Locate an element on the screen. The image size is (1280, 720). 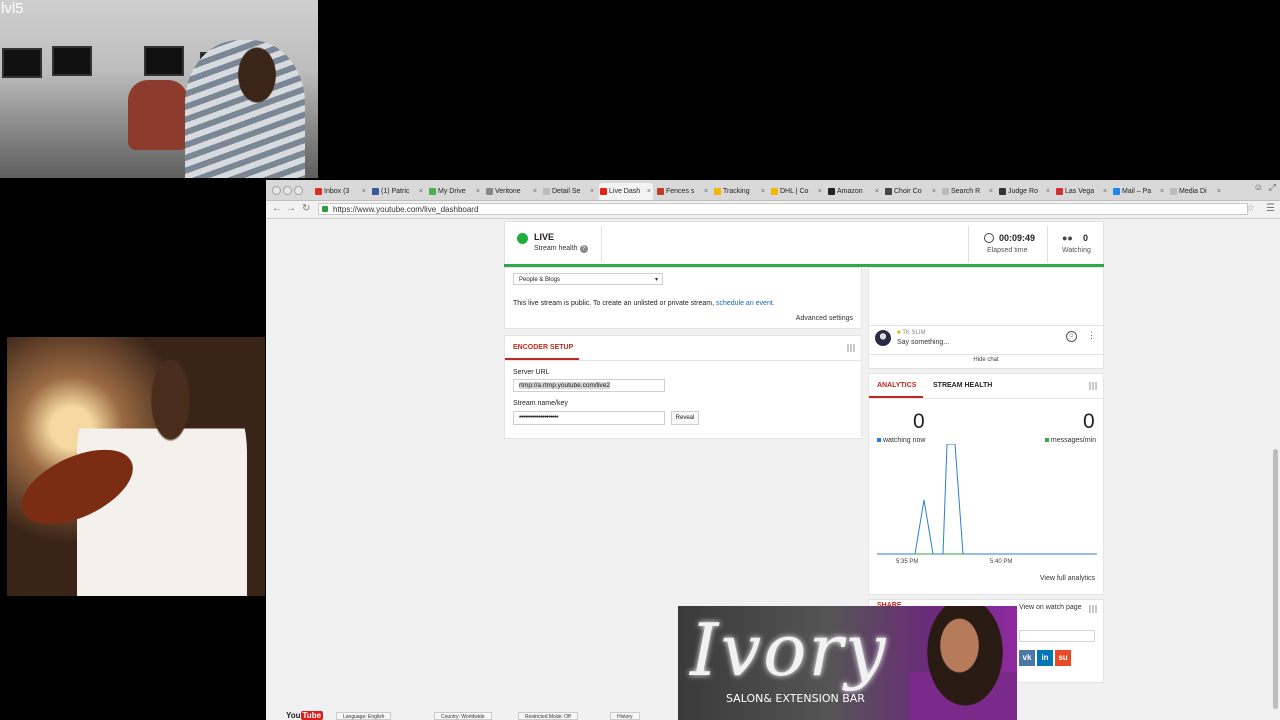
zoom-window-button is located at coordinates (298, 190).